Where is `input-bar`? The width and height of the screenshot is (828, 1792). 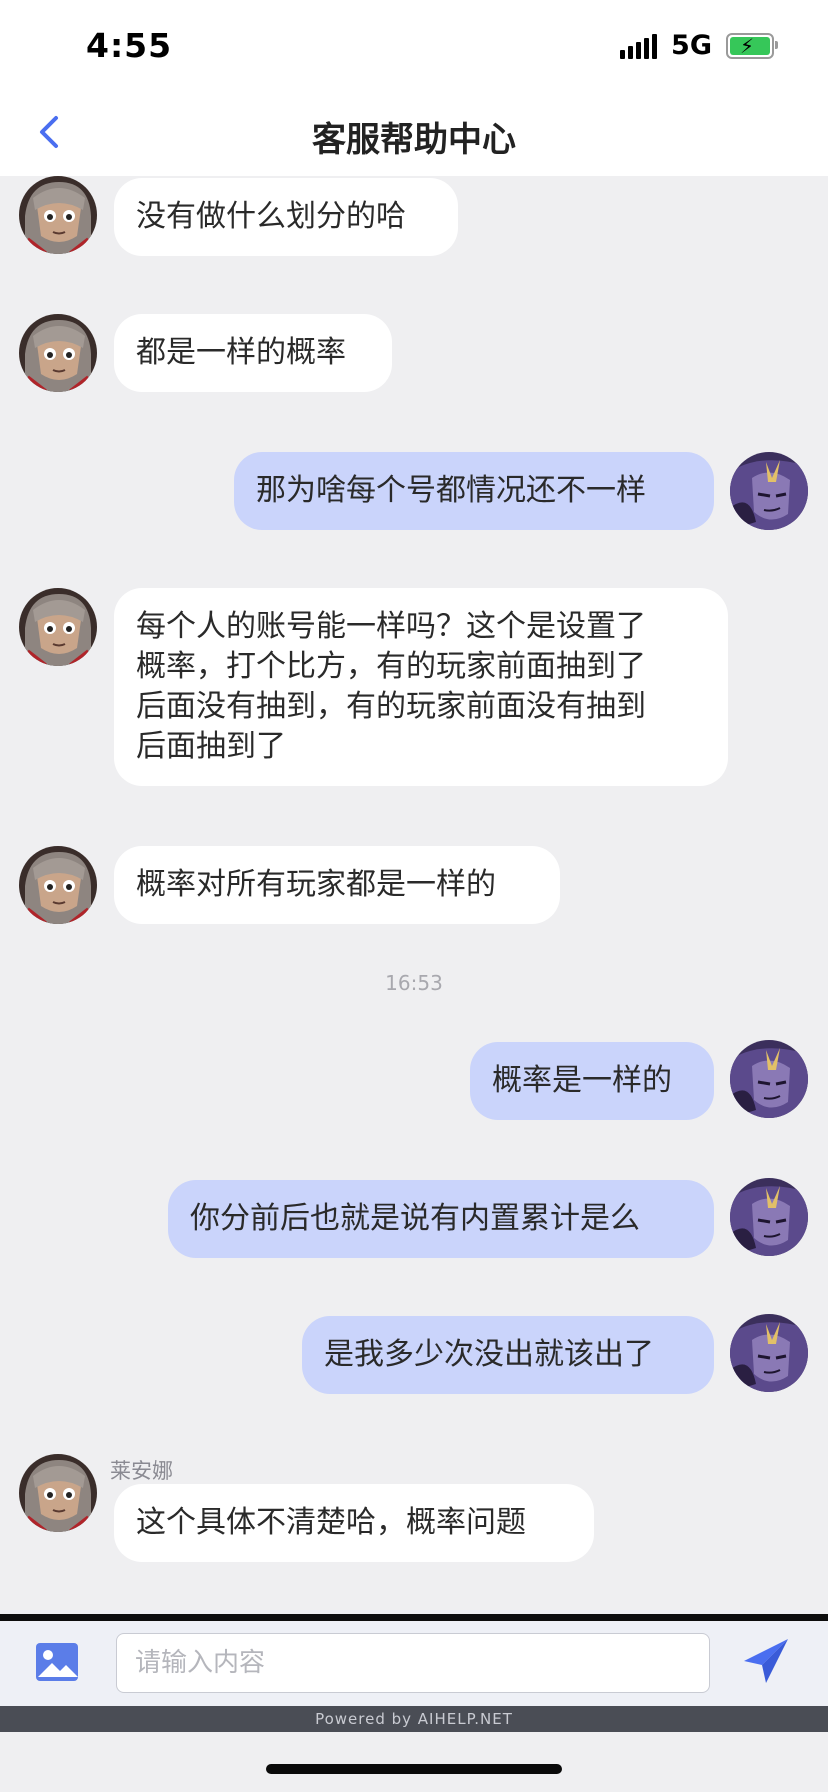 input-bar is located at coordinates (414, 1660).